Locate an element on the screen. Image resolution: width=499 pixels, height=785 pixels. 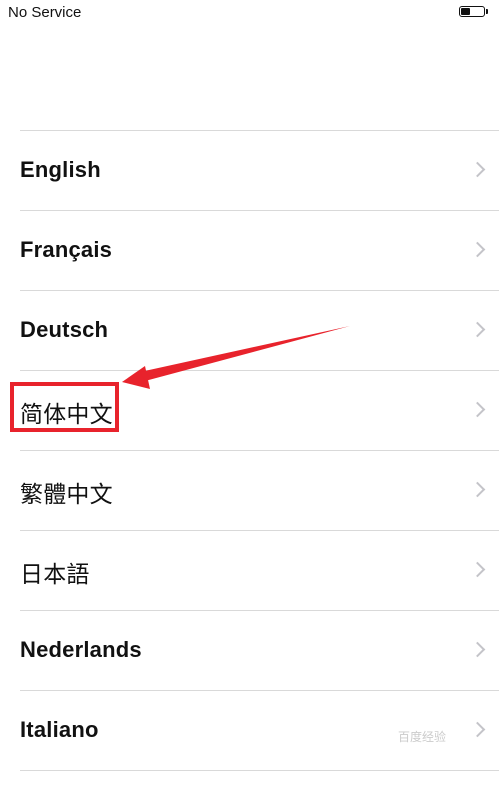
battery-cap-icon is located at coordinates (487, 11).